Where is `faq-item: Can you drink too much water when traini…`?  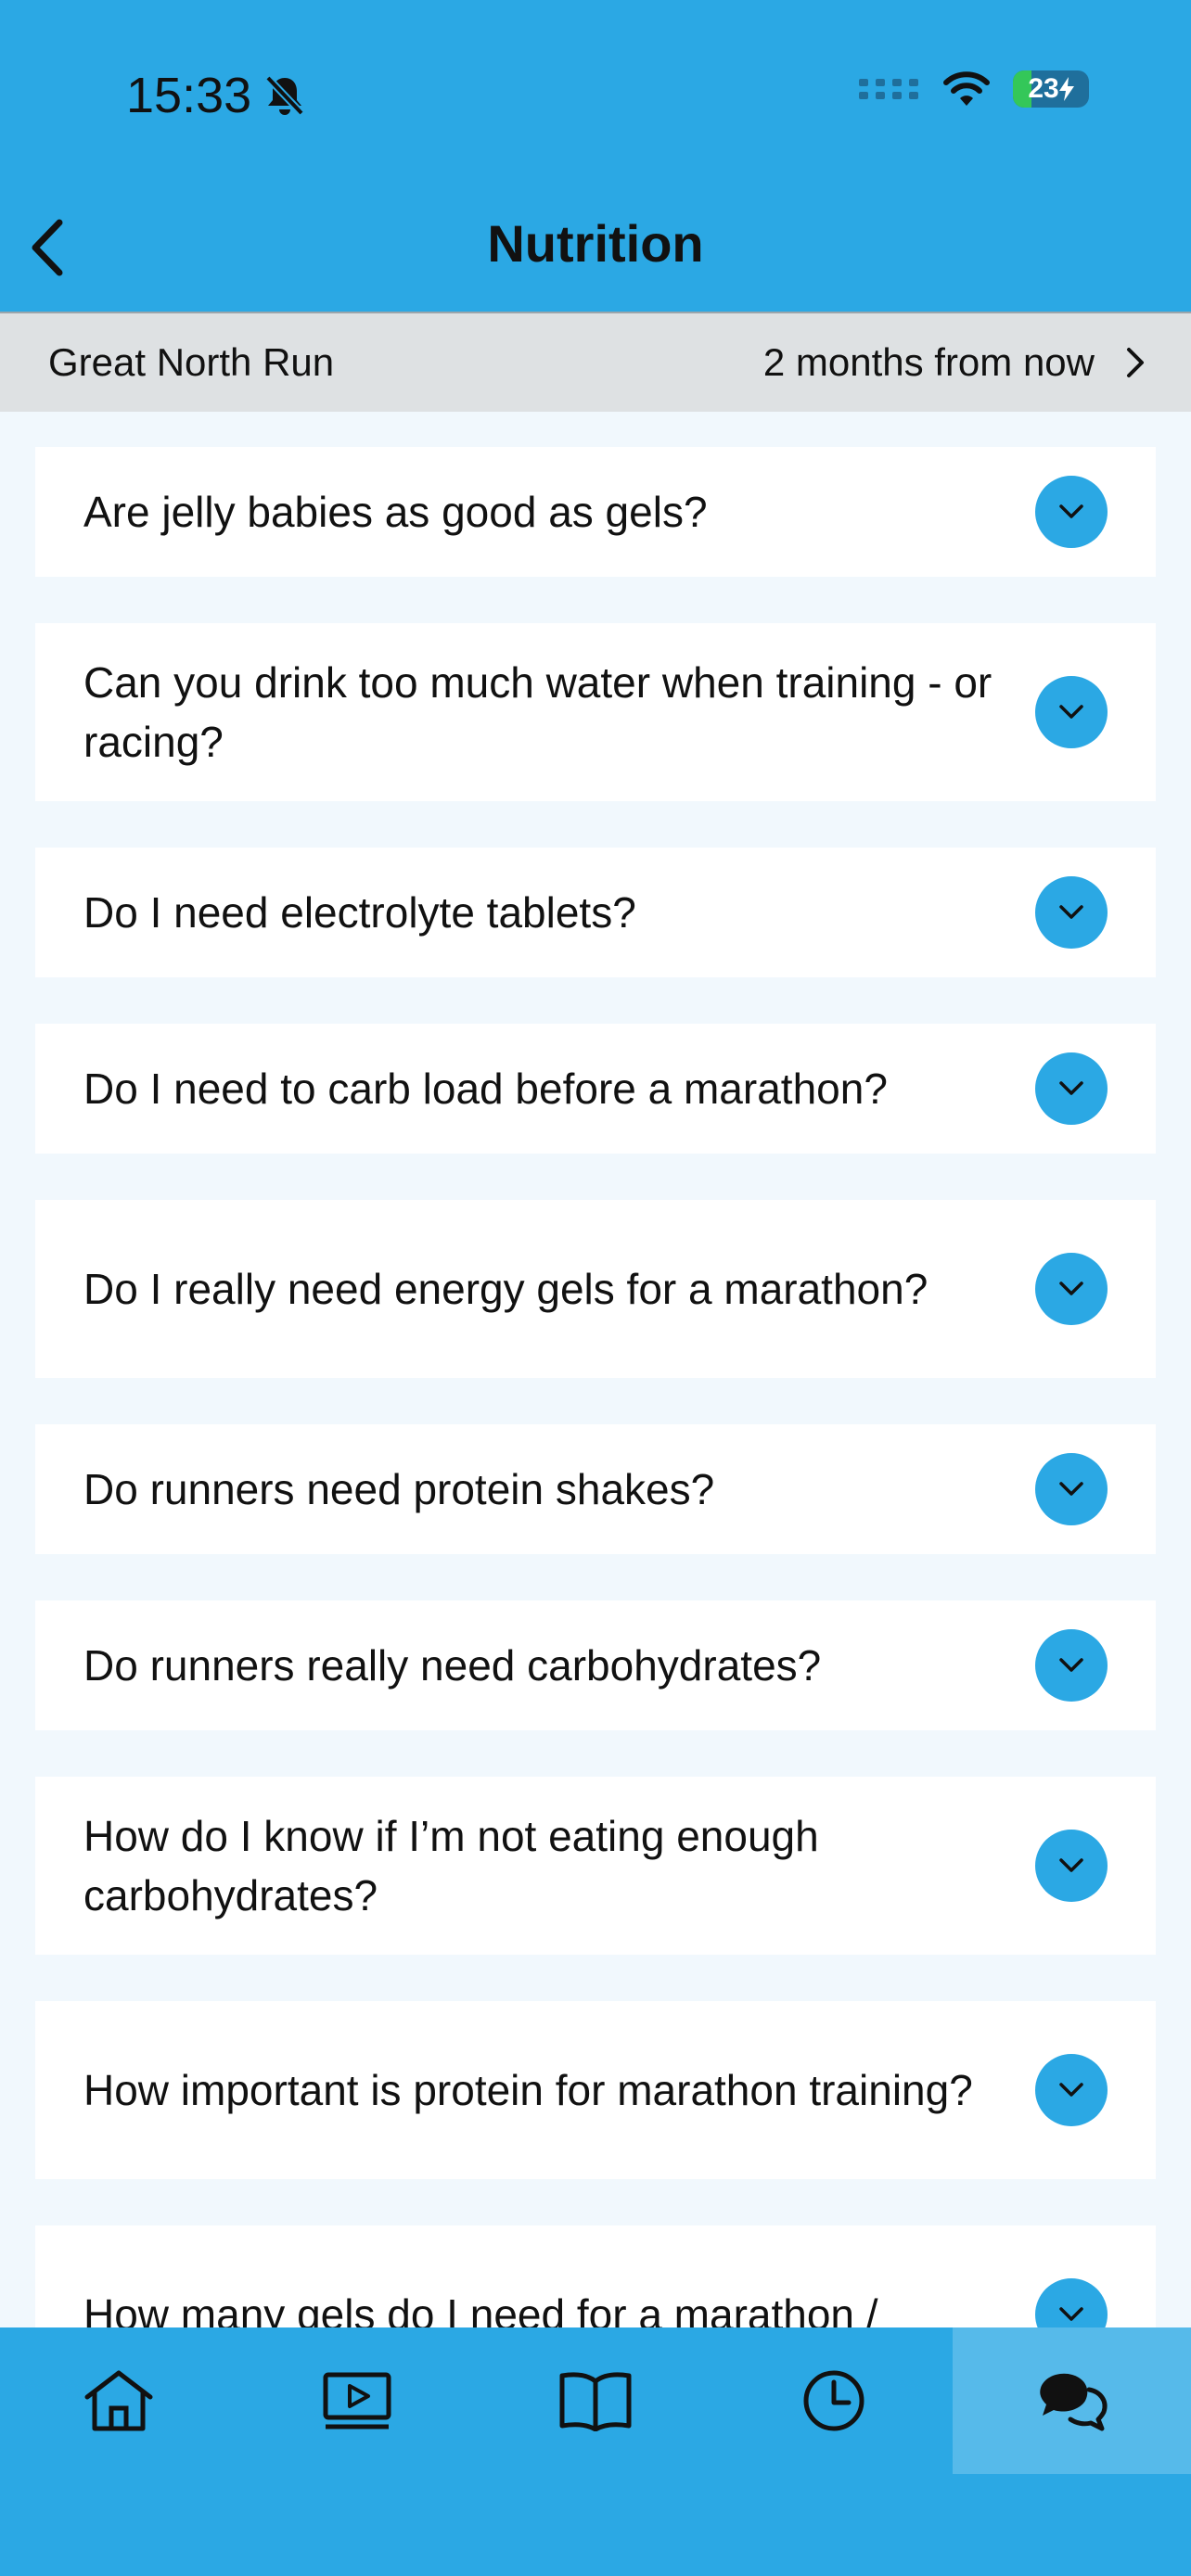
faq-item: Can you drink too much water when traini… is located at coordinates (595, 712).